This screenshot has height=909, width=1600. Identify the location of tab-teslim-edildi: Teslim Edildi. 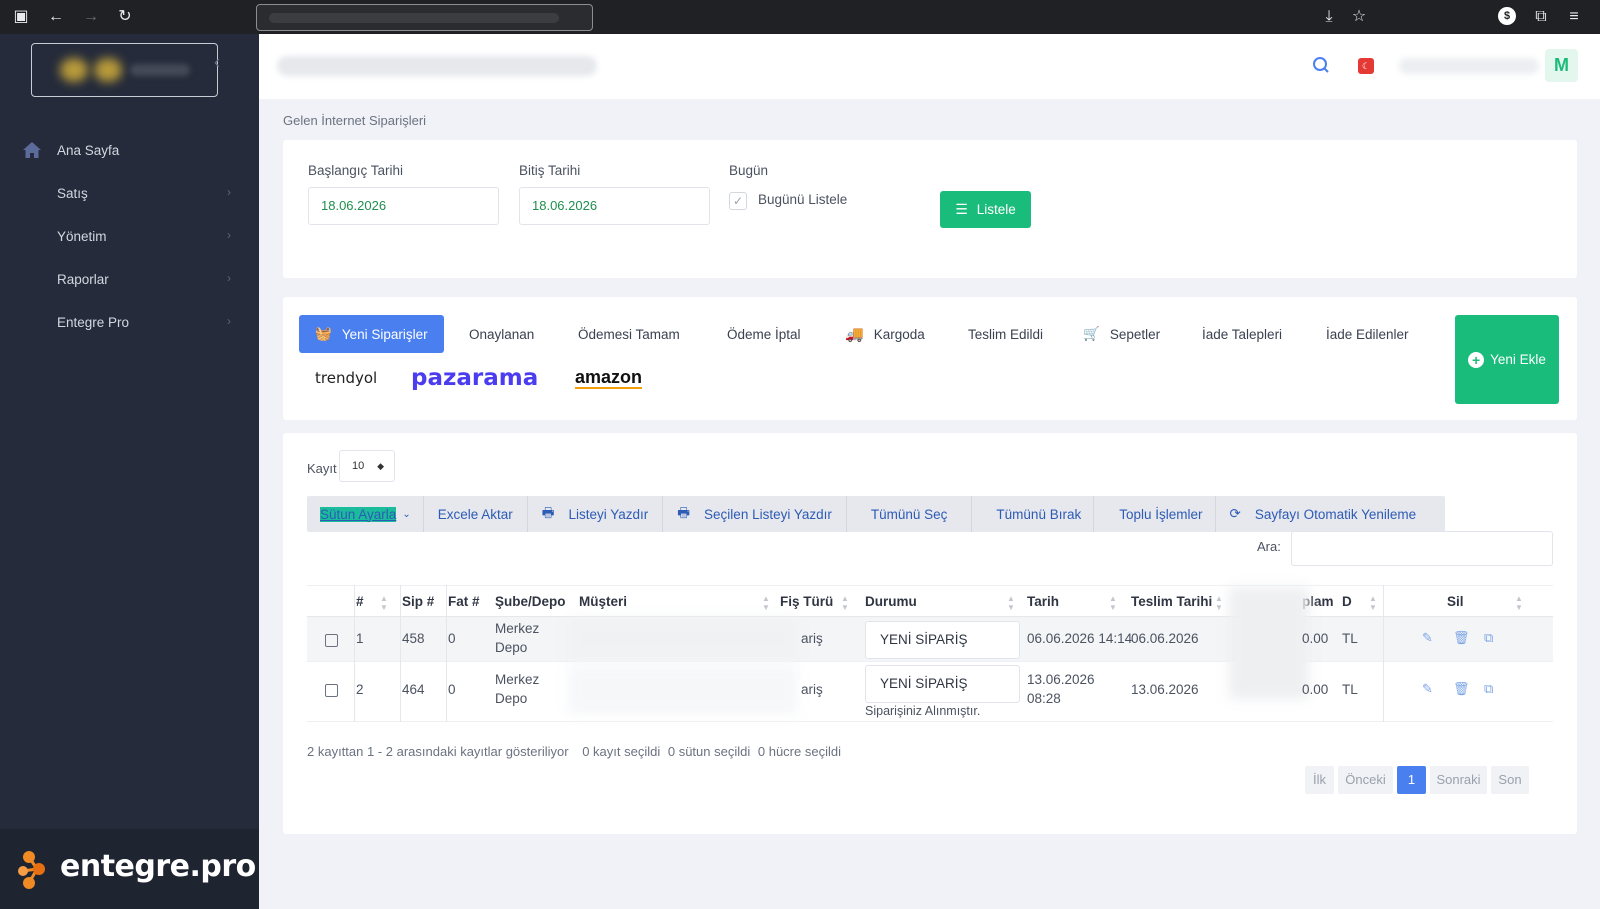
(1005, 334).